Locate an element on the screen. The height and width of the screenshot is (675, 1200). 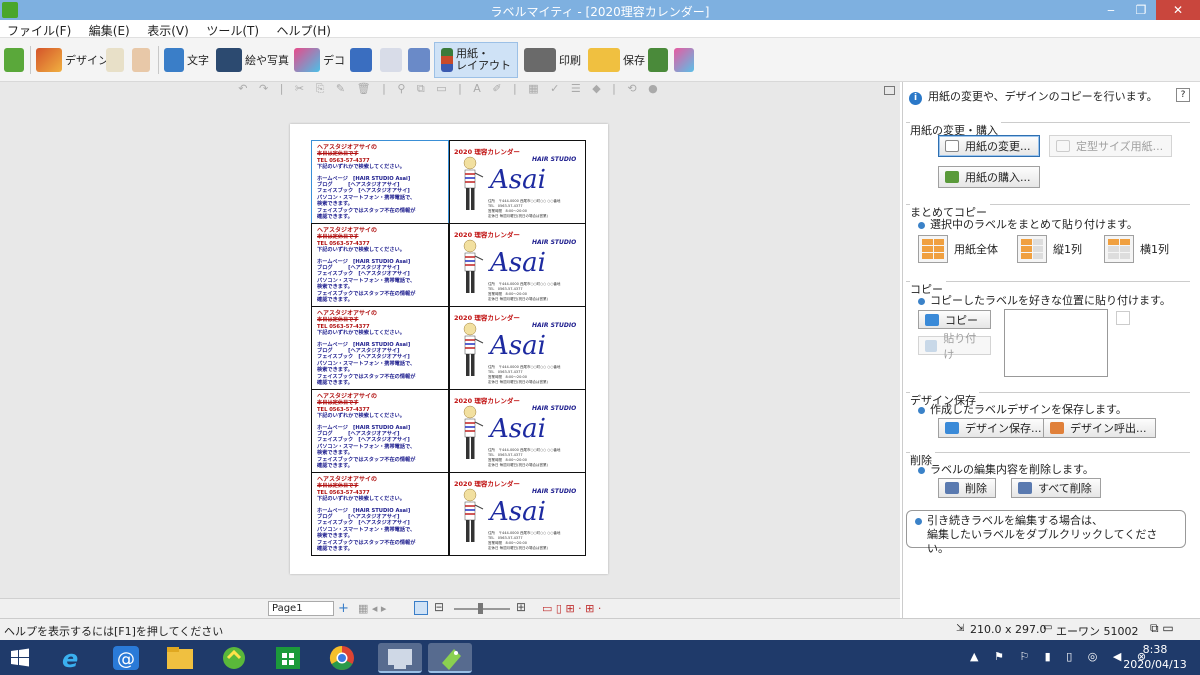
status-paper-size: 210.0 x 297.0 is located at coordinates (1008, 629).